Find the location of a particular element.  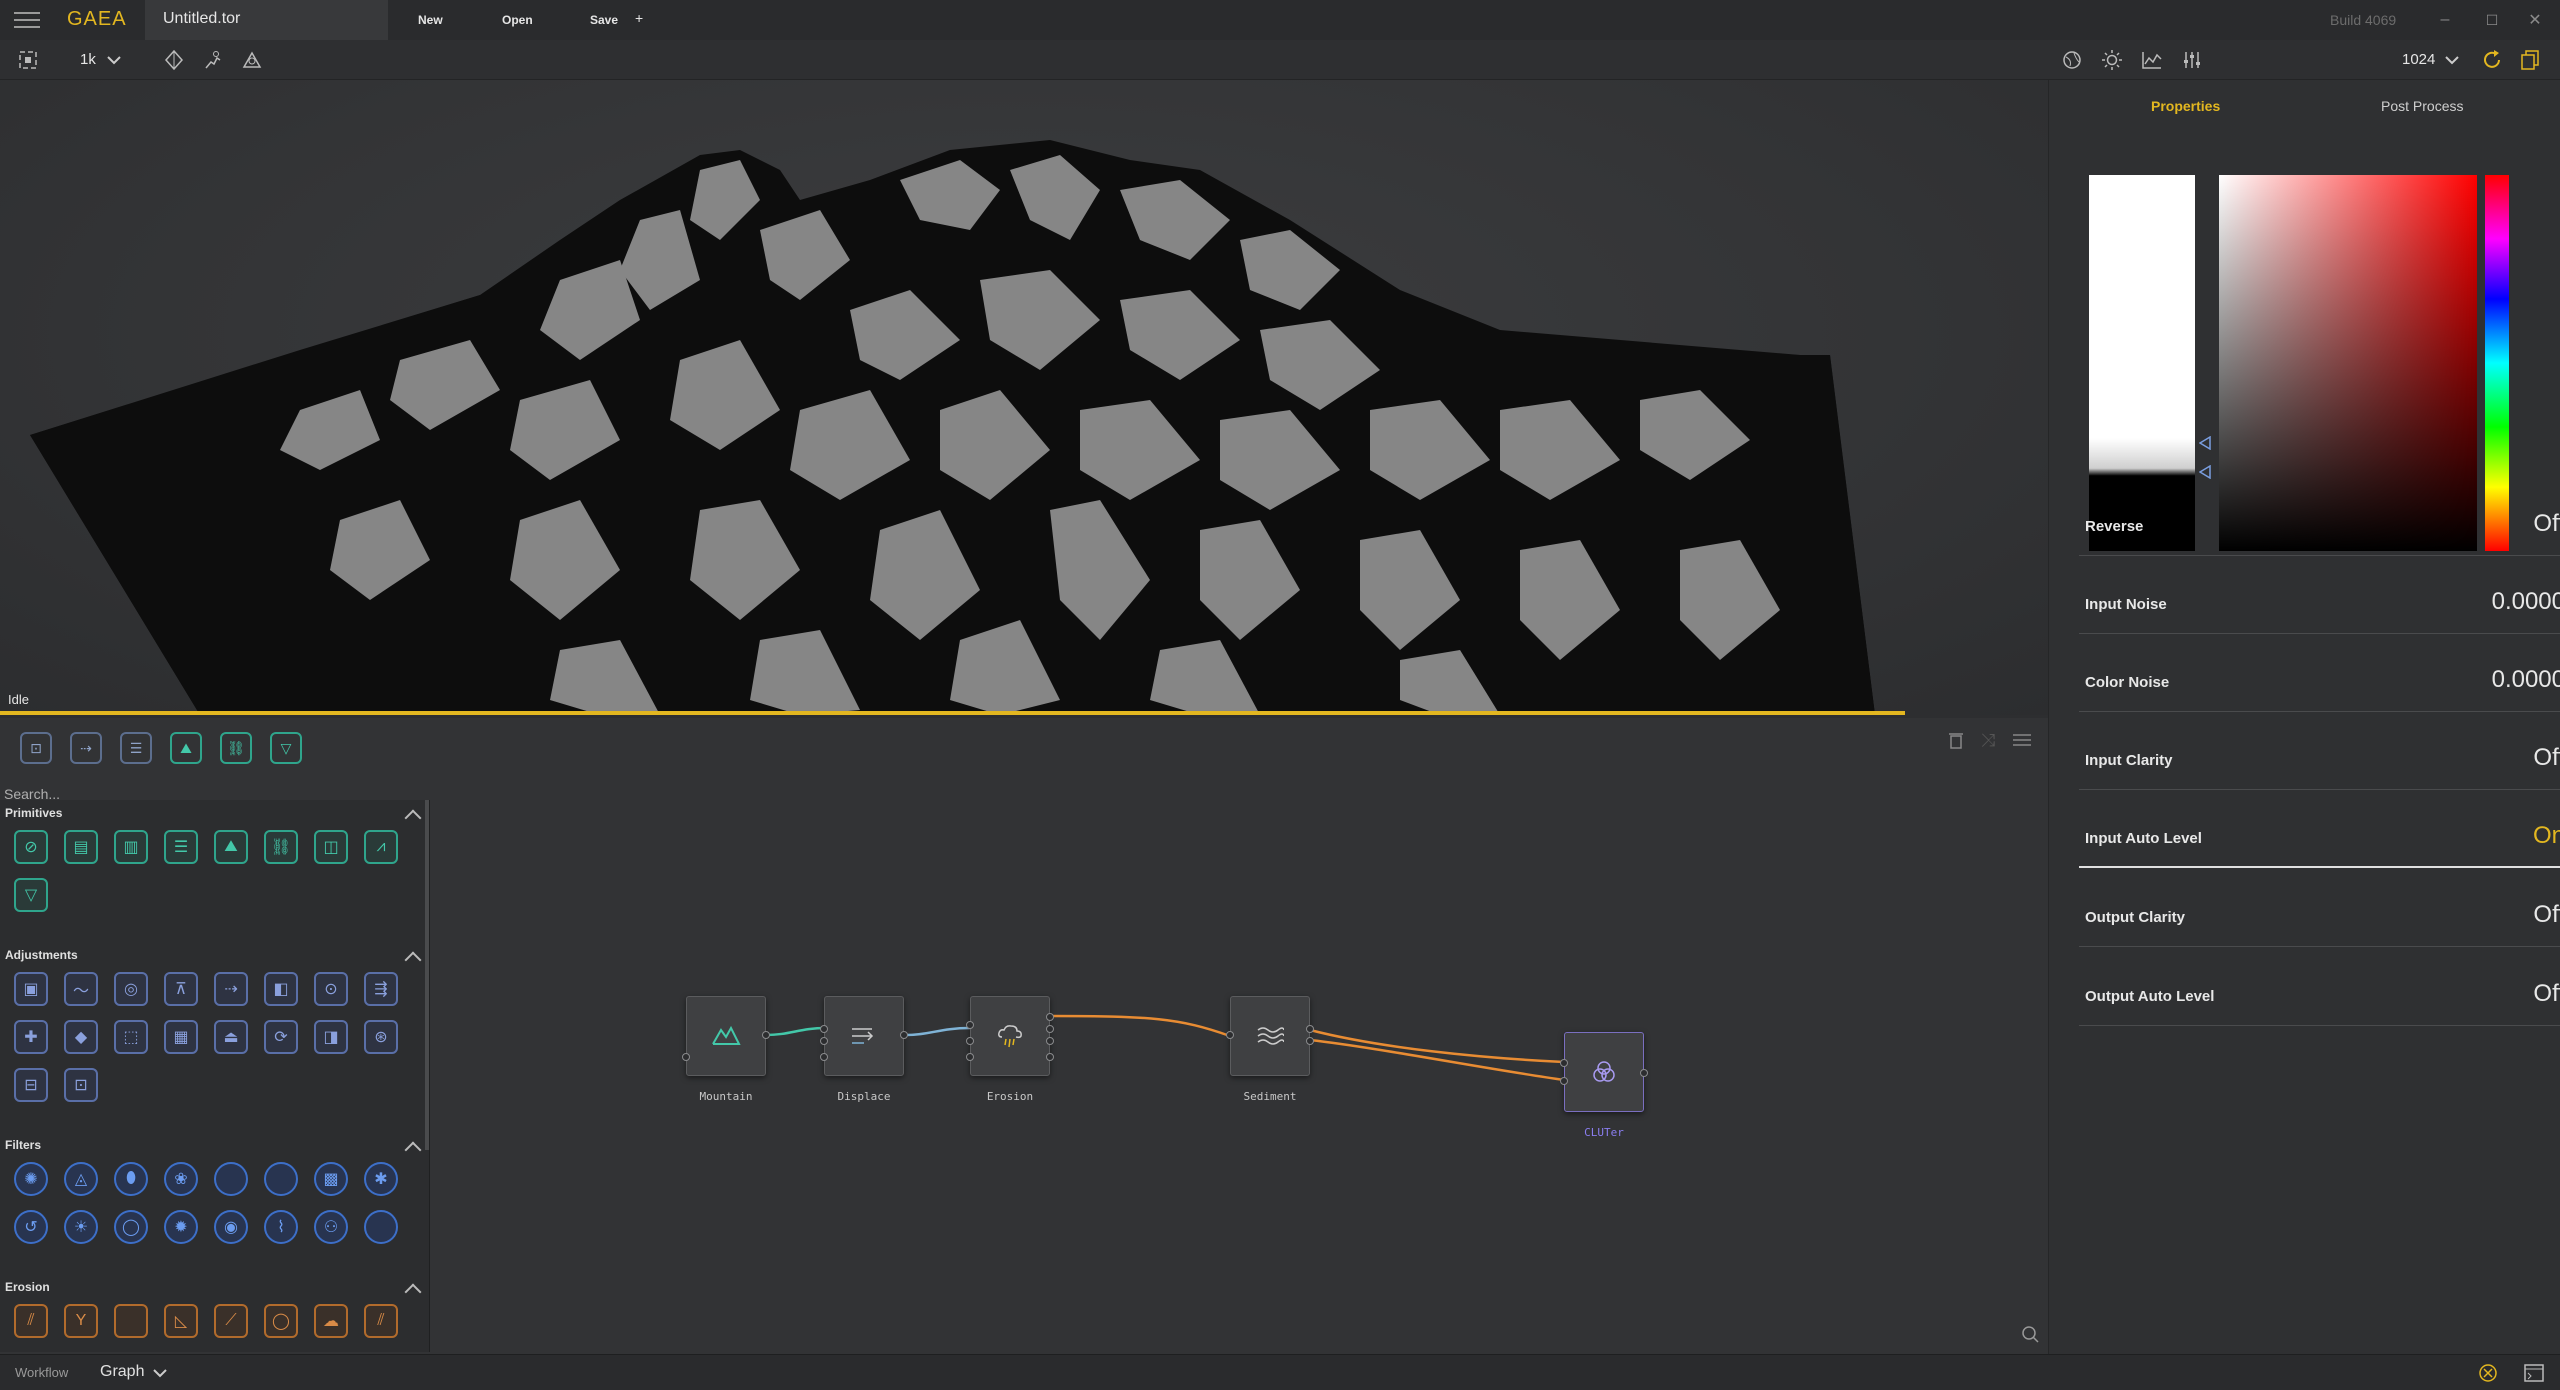

node-library-icon: ⊘ is located at coordinates (31, 847).